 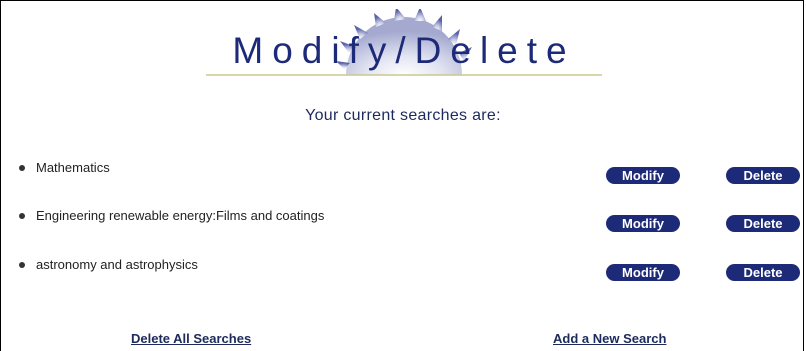 What do you see at coordinates (404, 50) in the screenshot?
I see `page-title: Modify/Delete` at bounding box center [404, 50].